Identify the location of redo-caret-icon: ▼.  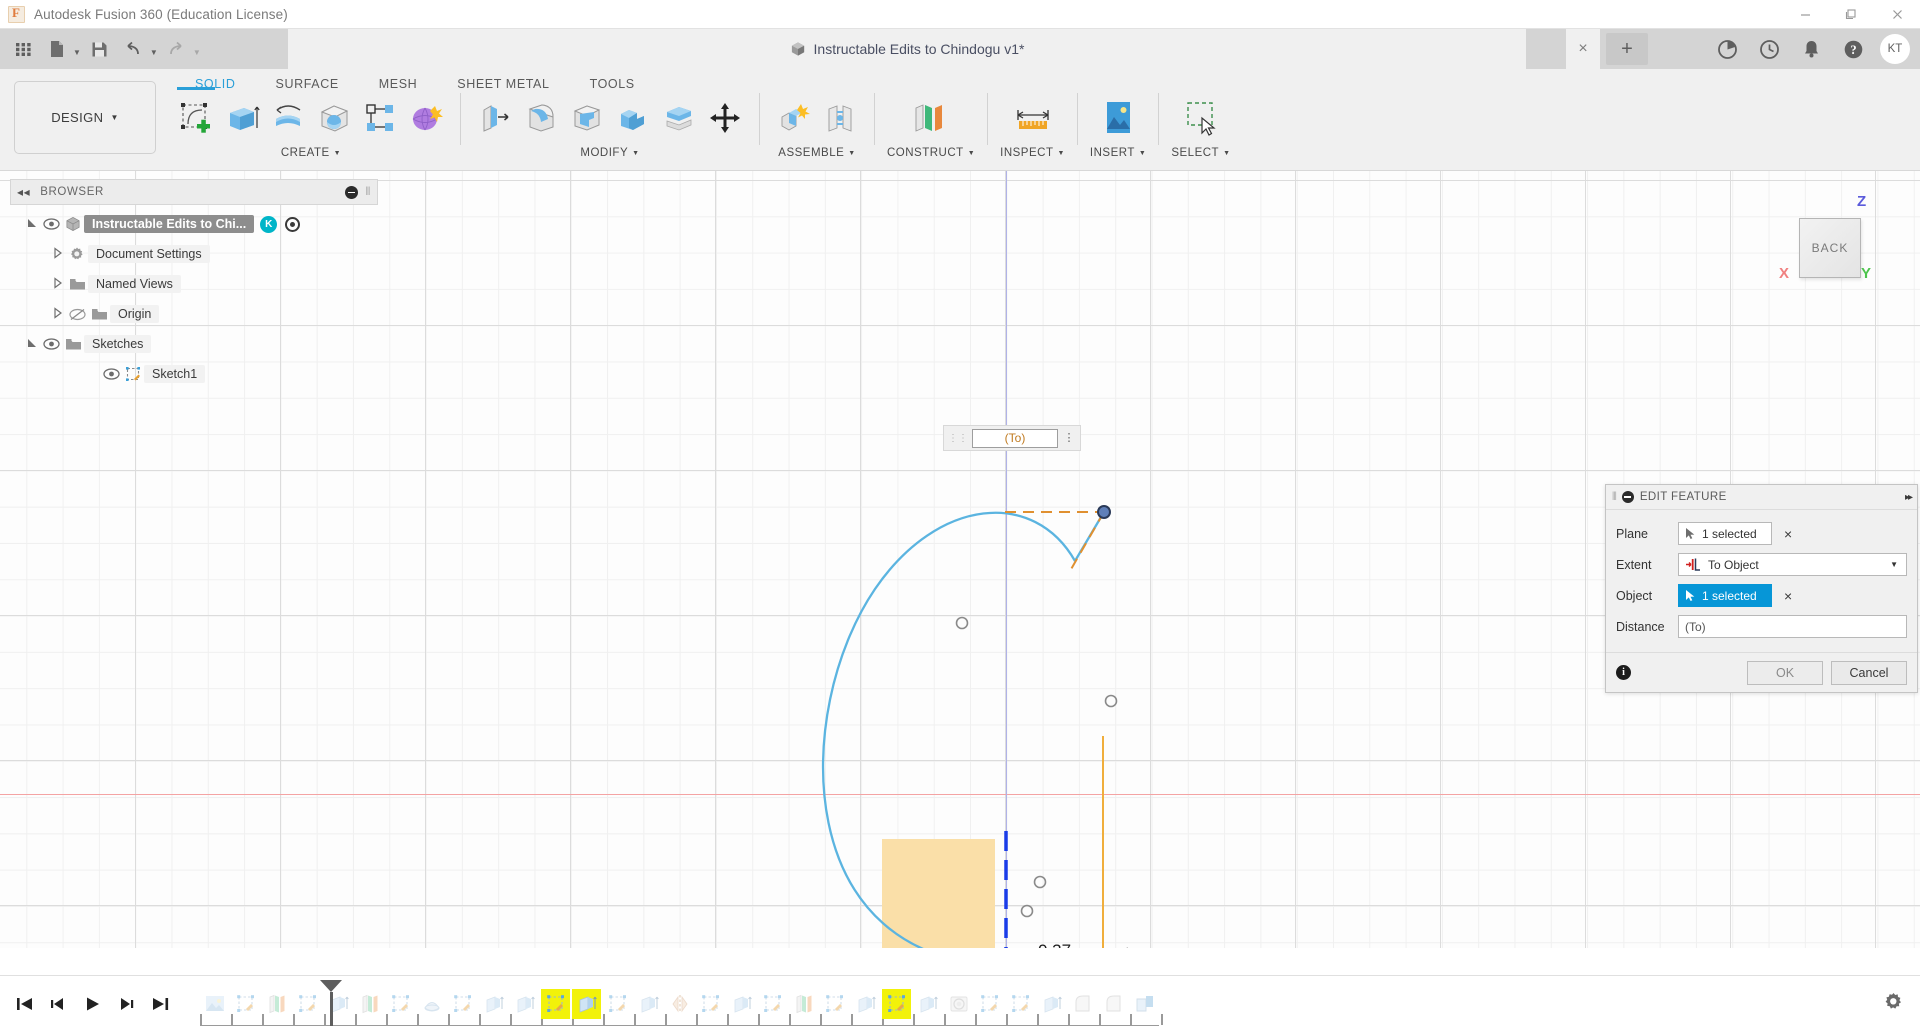
(197, 52).